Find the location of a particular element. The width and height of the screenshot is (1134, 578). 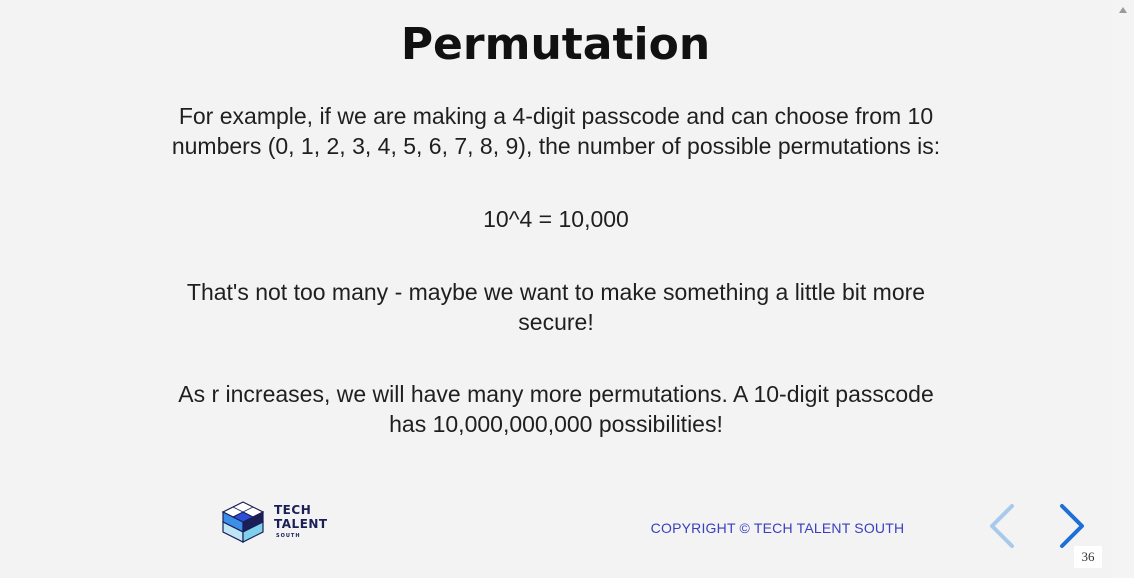

next-slide-button is located at coordinates (1072, 526).